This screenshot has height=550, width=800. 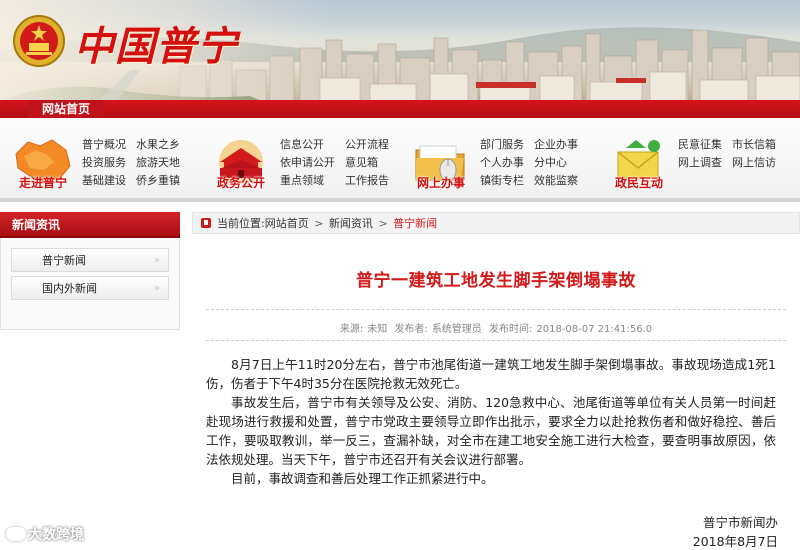 What do you see at coordinates (377, 329) in the screenshot?
I see `meta-source: 未知` at bounding box center [377, 329].